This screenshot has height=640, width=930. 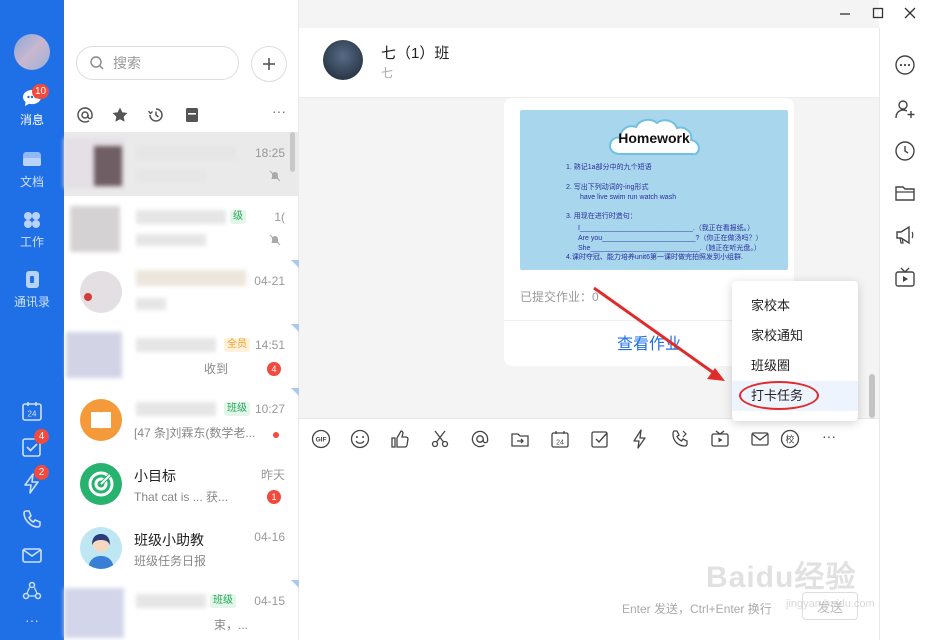 What do you see at coordinates (120, 115) in the screenshot?
I see `star-icon` at bounding box center [120, 115].